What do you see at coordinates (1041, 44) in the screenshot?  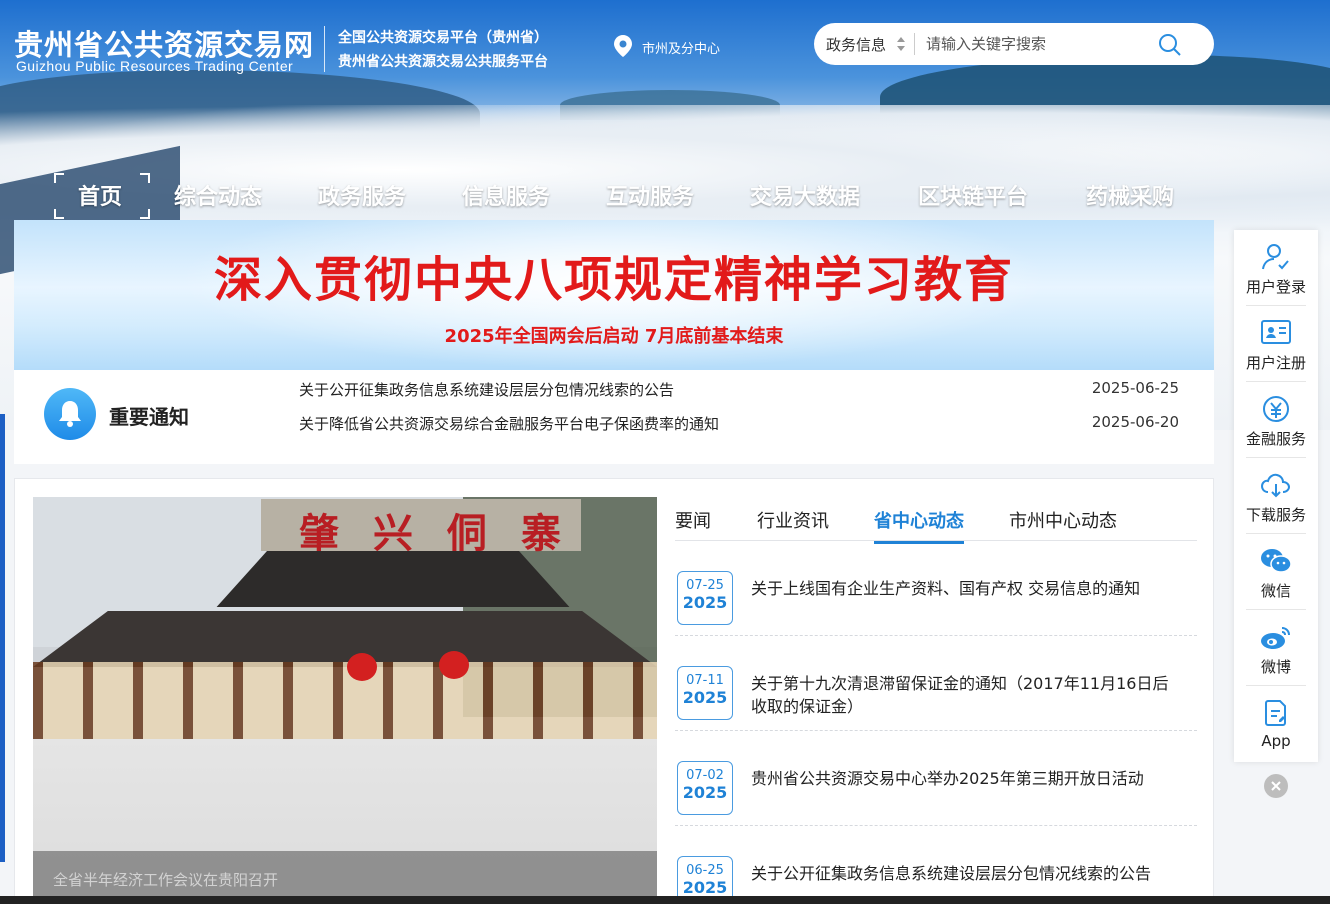 I see `search-input` at bounding box center [1041, 44].